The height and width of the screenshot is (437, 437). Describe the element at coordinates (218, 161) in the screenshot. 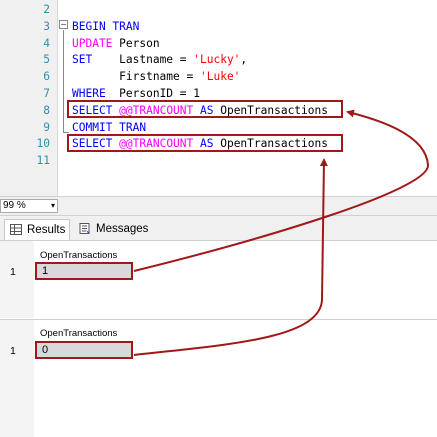

I see `code-line: 11` at that location.